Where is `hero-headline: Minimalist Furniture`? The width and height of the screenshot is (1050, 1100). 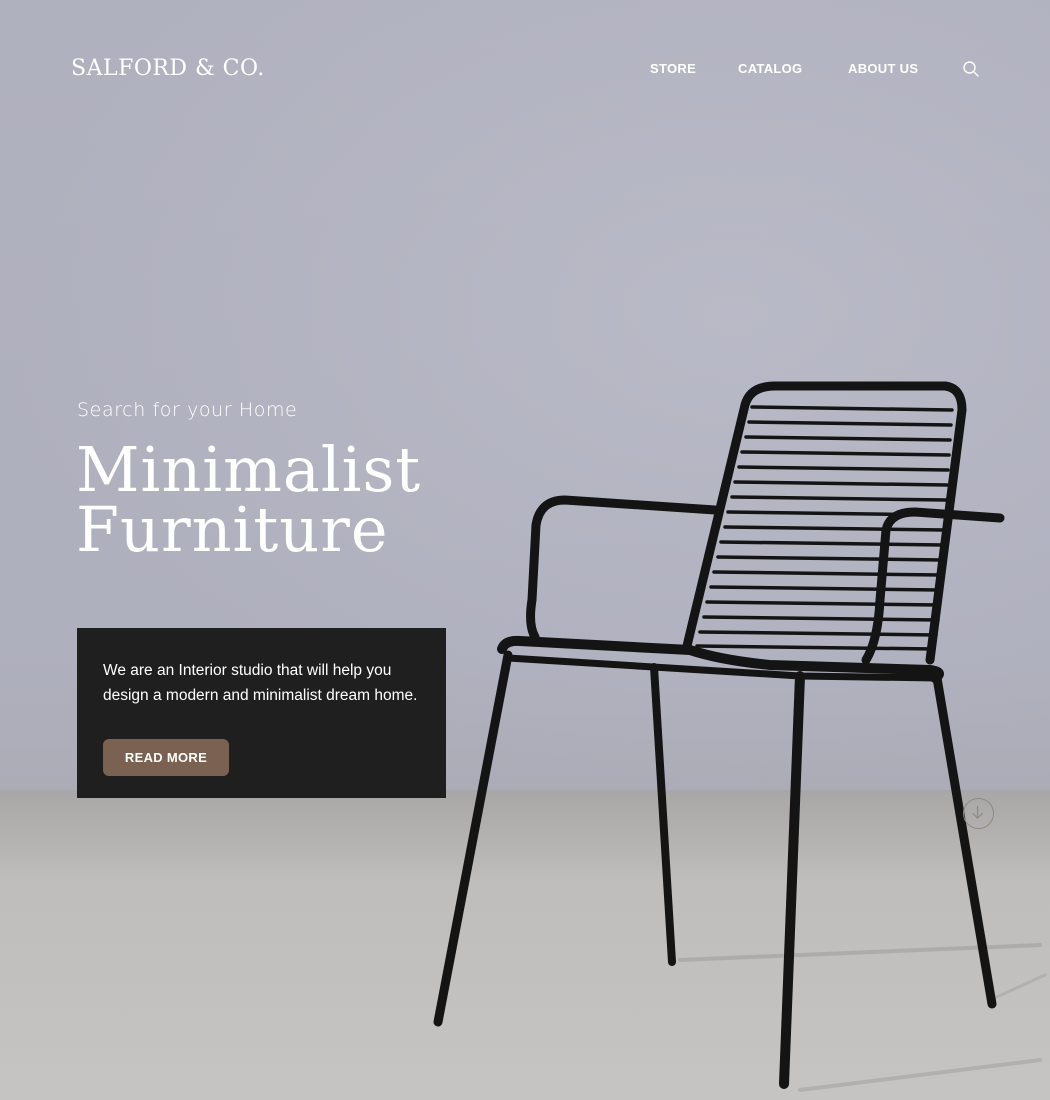
hero-headline: Minimalist Furniture is located at coordinates (249, 499).